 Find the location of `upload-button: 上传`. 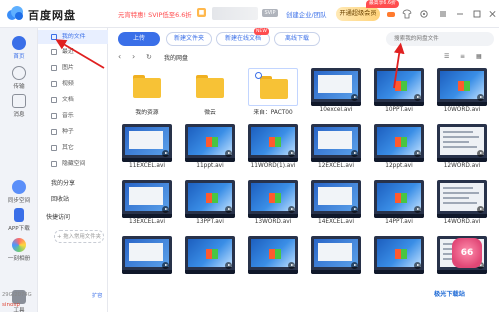

upload-button: 上传 is located at coordinates (139, 39).